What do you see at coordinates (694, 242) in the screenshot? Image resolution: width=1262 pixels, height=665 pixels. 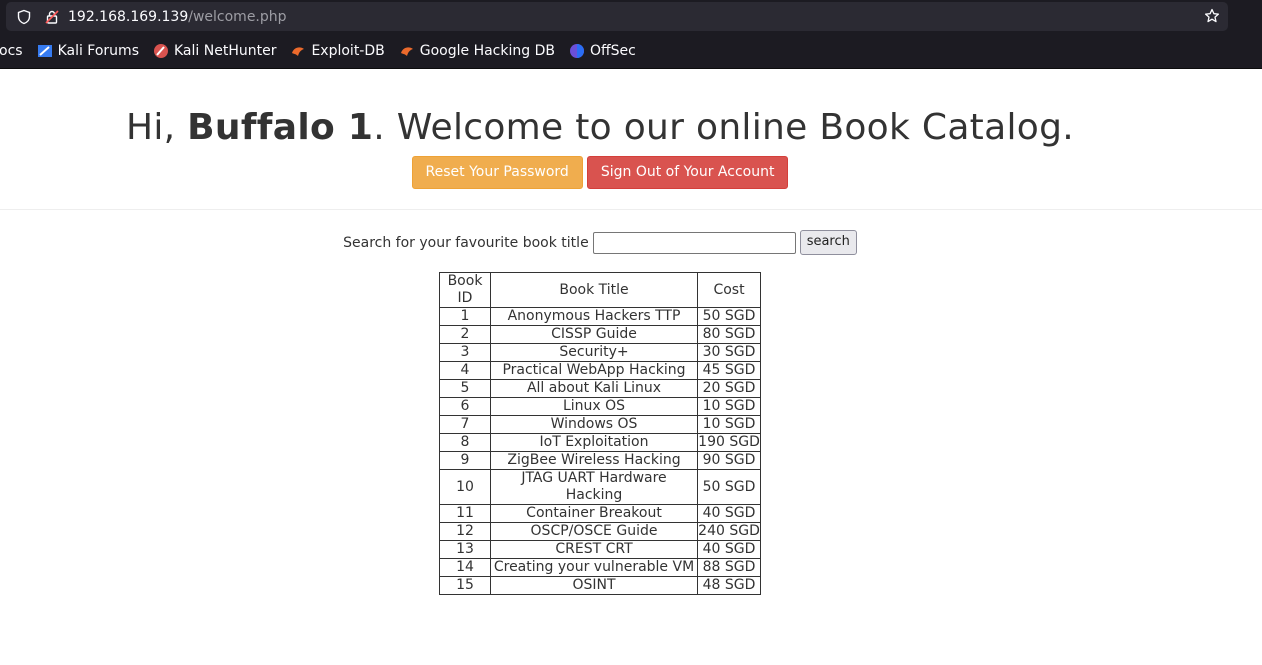 I see `search-input` at bounding box center [694, 242].